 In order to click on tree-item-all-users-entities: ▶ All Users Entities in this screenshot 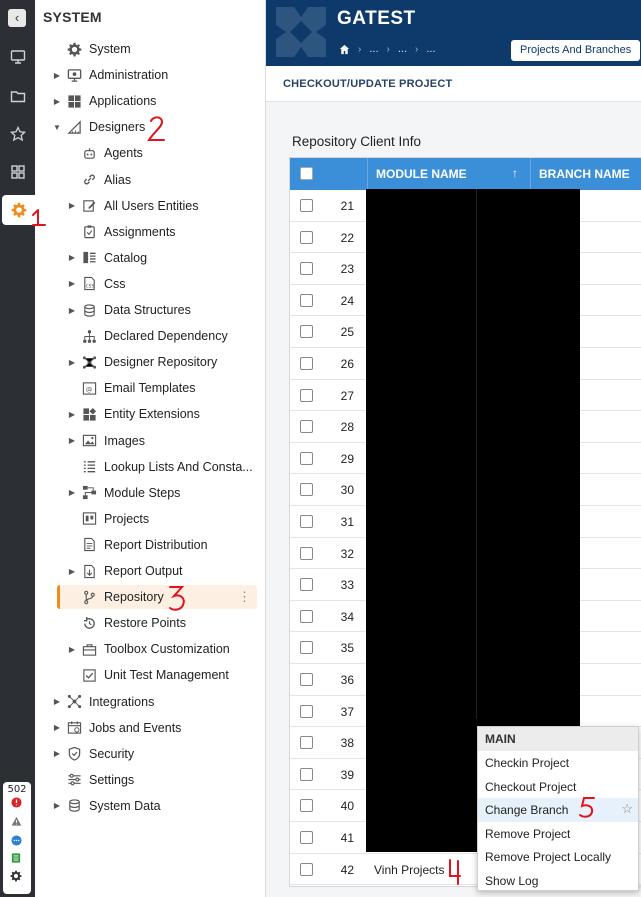, I will do `click(133, 206)`.